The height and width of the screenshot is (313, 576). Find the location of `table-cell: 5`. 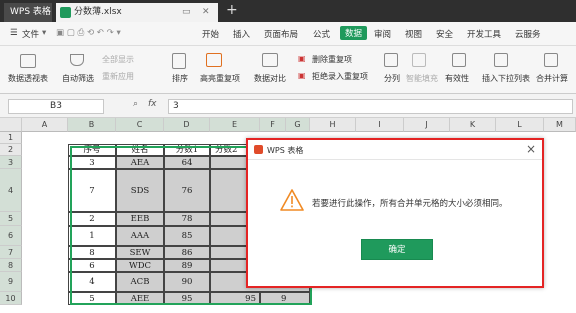

table-cell: 5 is located at coordinates (92, 298).